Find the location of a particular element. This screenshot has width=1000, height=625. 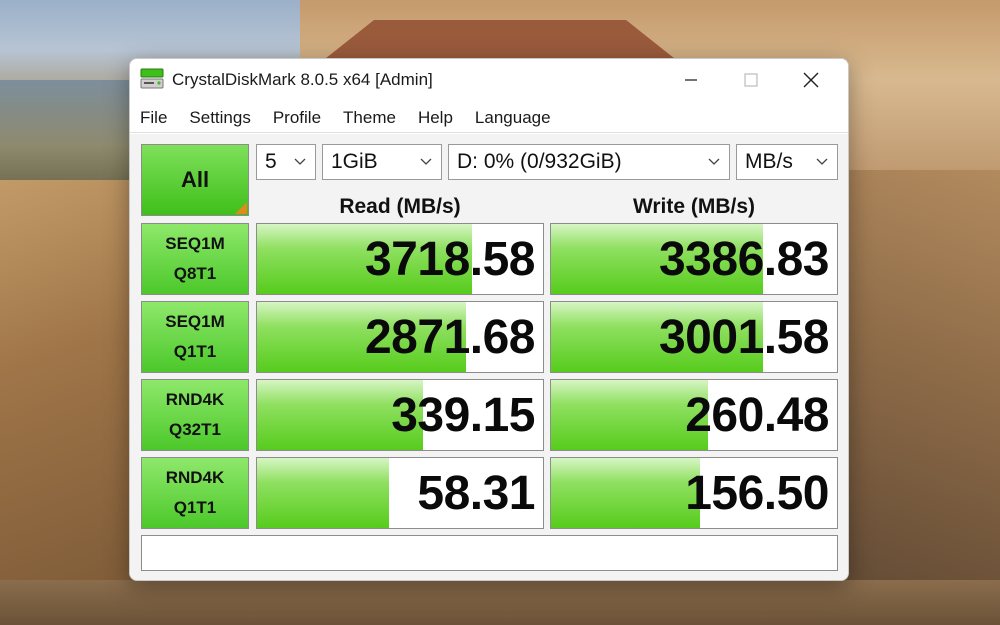

test-button-rnd4k-q32t1: RND4K Q32T1 is located at coordinates (195, 415).